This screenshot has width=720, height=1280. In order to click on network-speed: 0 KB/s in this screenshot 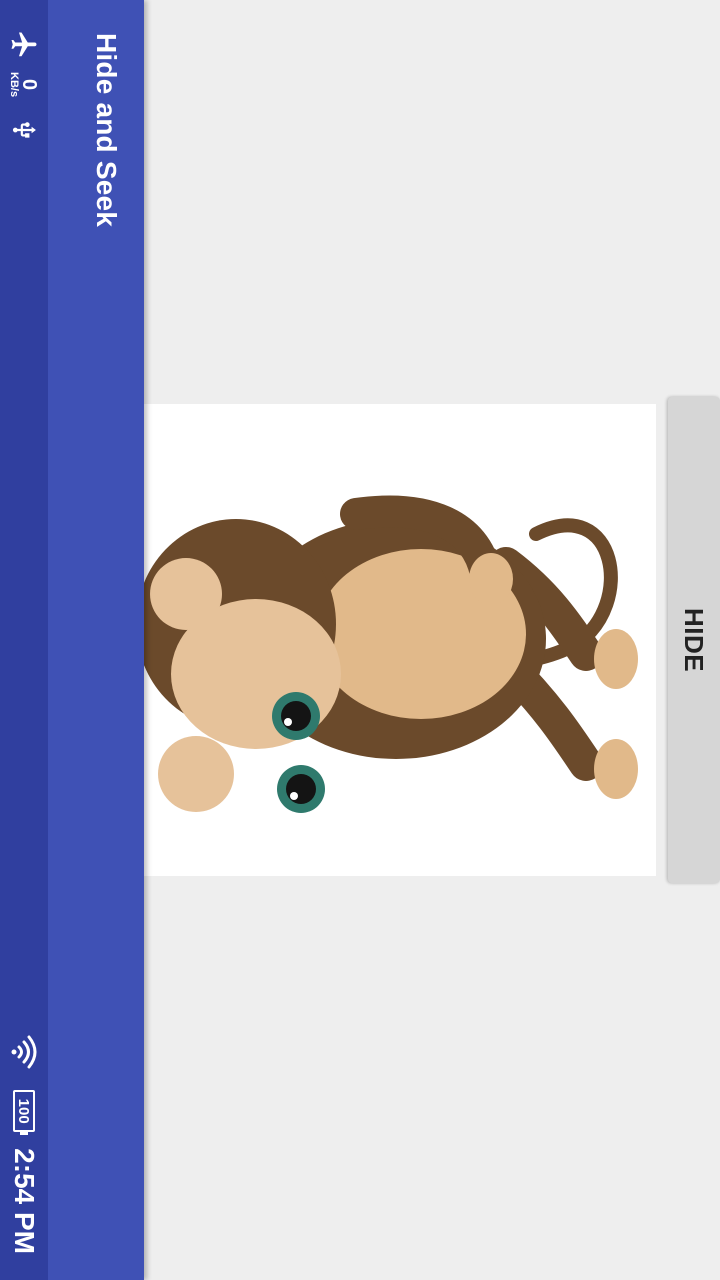, I will do `click(24, 85)`.